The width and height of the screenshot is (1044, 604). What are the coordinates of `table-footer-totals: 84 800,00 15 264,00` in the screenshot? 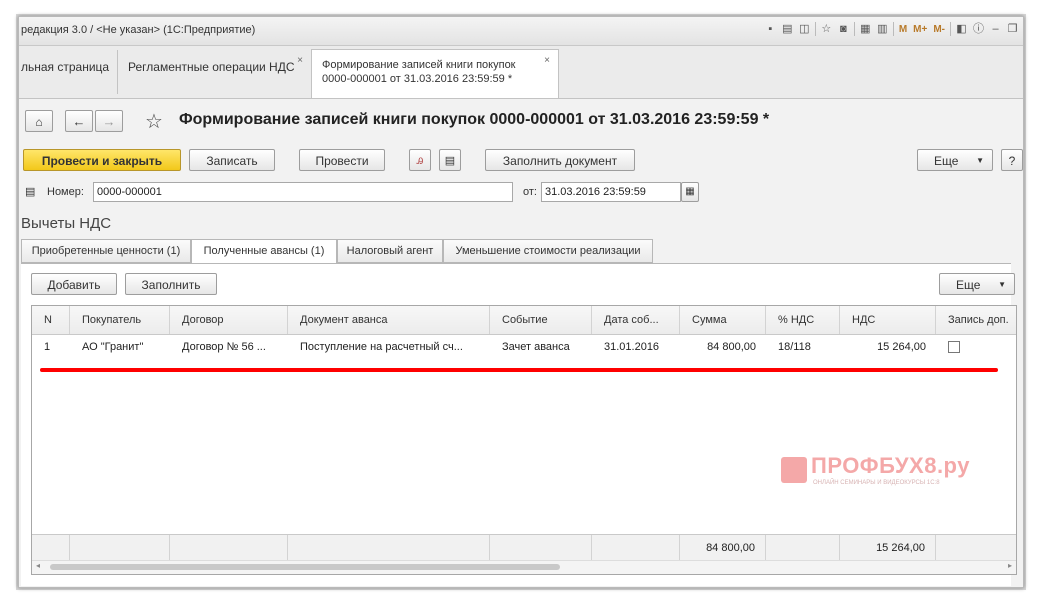 It's located at (524, 547).